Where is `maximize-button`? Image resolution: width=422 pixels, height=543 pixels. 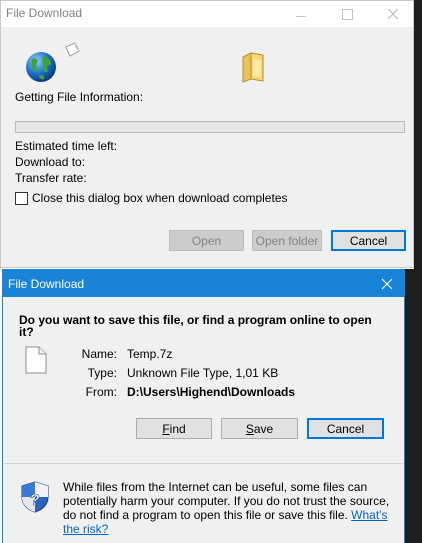 maximize-button is located at coordinates (347, 14).